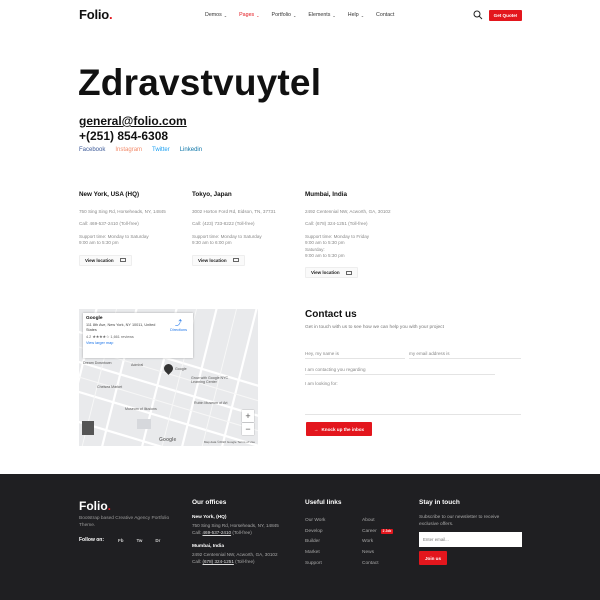  Describe the element at coordinates (212, 243) in the screenshot. I see `office-hours: 9:30 am to 6:00 pm` at that location.